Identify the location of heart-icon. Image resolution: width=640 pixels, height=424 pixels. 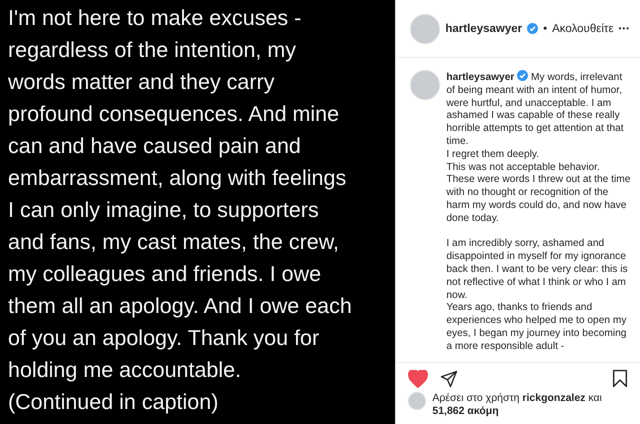
(418, 379).